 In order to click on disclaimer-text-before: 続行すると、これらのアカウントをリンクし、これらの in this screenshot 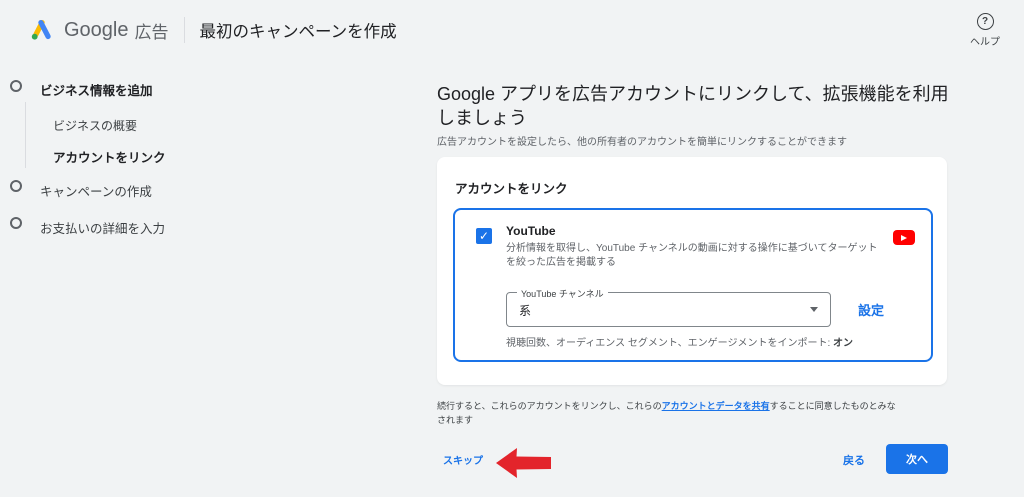, I will do `click(549, 406)`.